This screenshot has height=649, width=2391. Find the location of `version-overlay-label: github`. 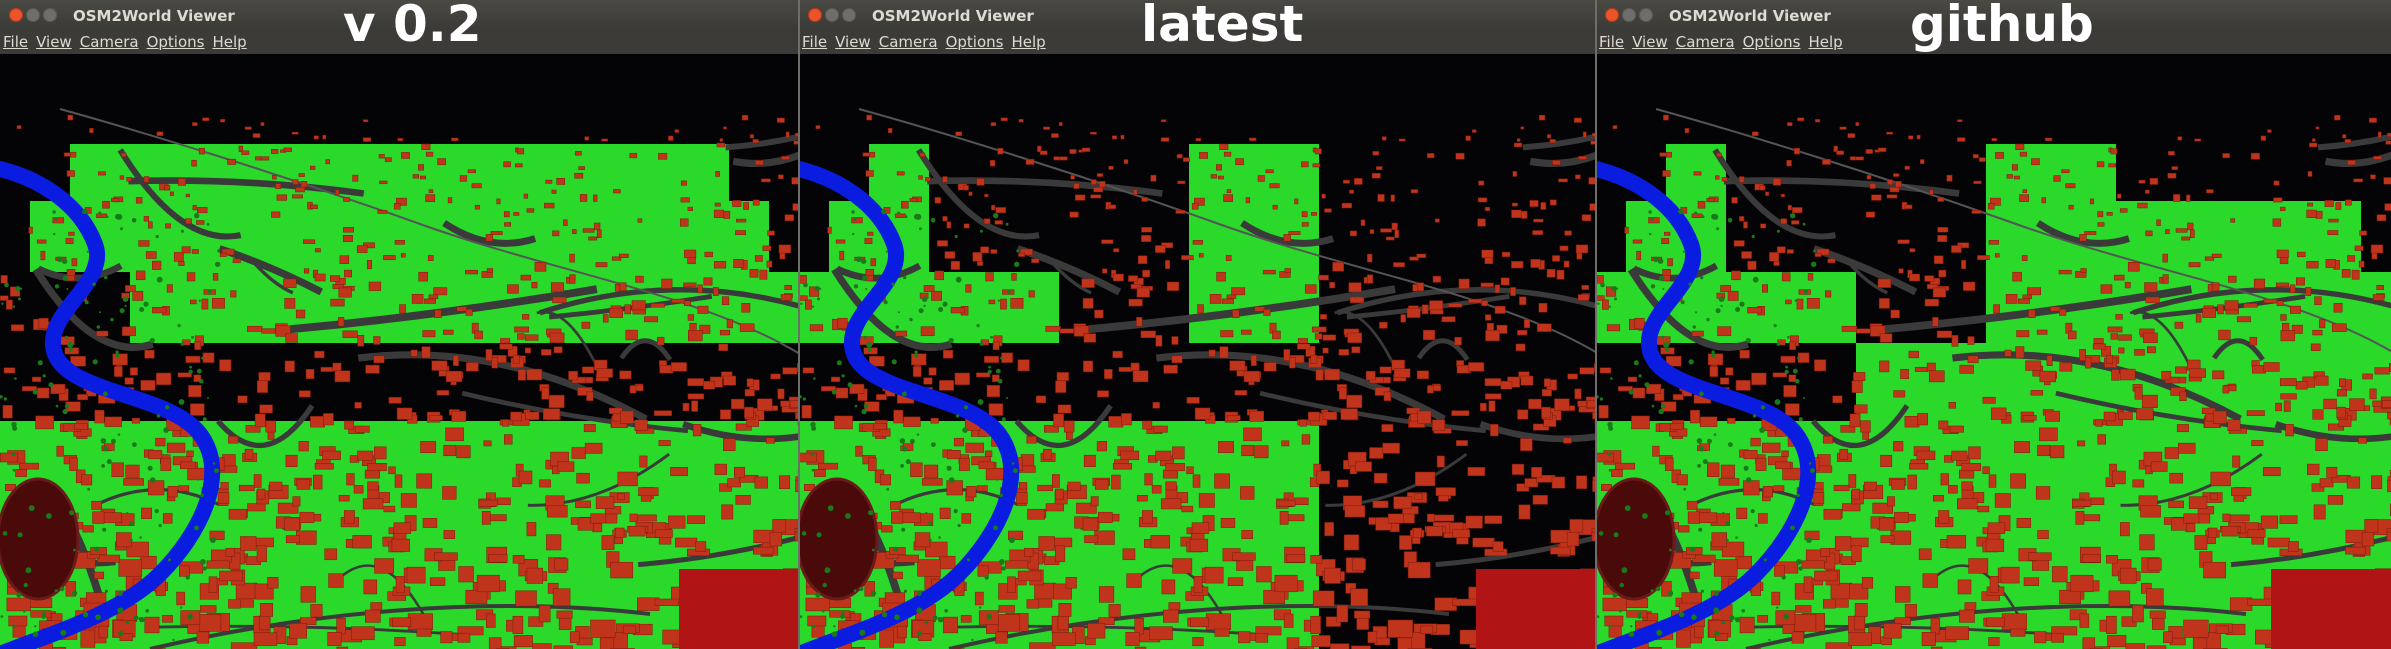

version-overlay-label: github is located at coordinates (2002, 26).